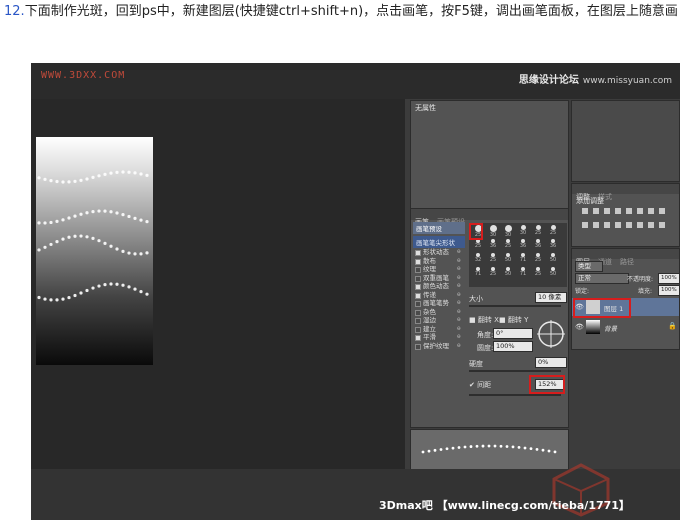 Image resolution: width=698 pixels, height=520 pixels. What do you see at coordinates (439, 242) in the screenshot?
I see `brush-tip-shape-item: 画笔笔尖形状` at bounding box center [439, 242].